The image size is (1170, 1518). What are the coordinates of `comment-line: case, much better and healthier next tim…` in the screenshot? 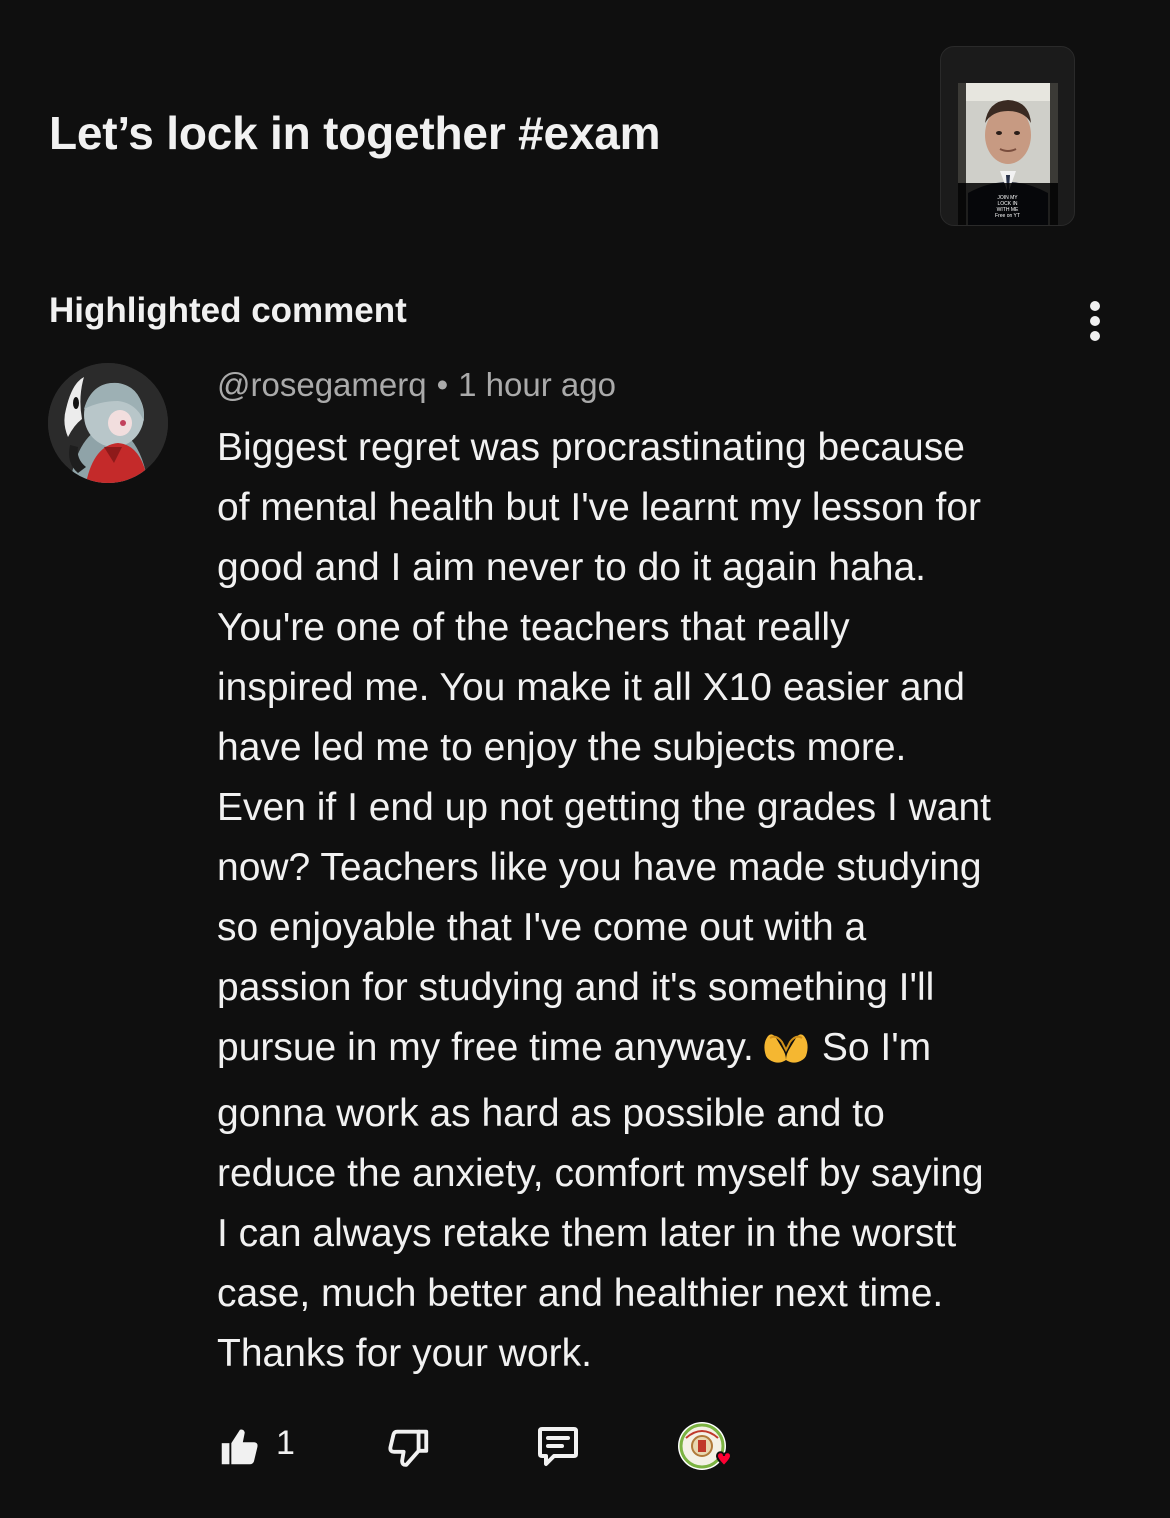 It's located at (580, 1293).